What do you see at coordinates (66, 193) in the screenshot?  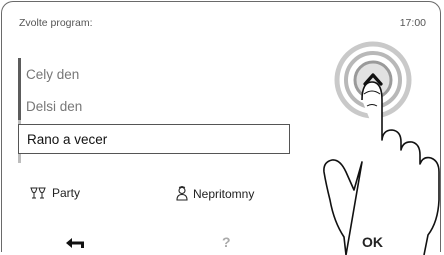 I see `party-label: Party` at bounding box center [66, 193].